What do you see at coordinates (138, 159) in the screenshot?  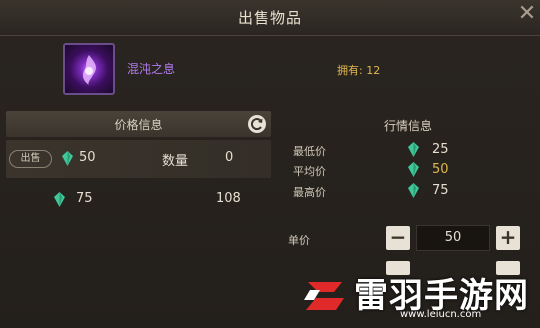 I see `price-row: 出售 50 数量 0` at bounding box center [138, 159].